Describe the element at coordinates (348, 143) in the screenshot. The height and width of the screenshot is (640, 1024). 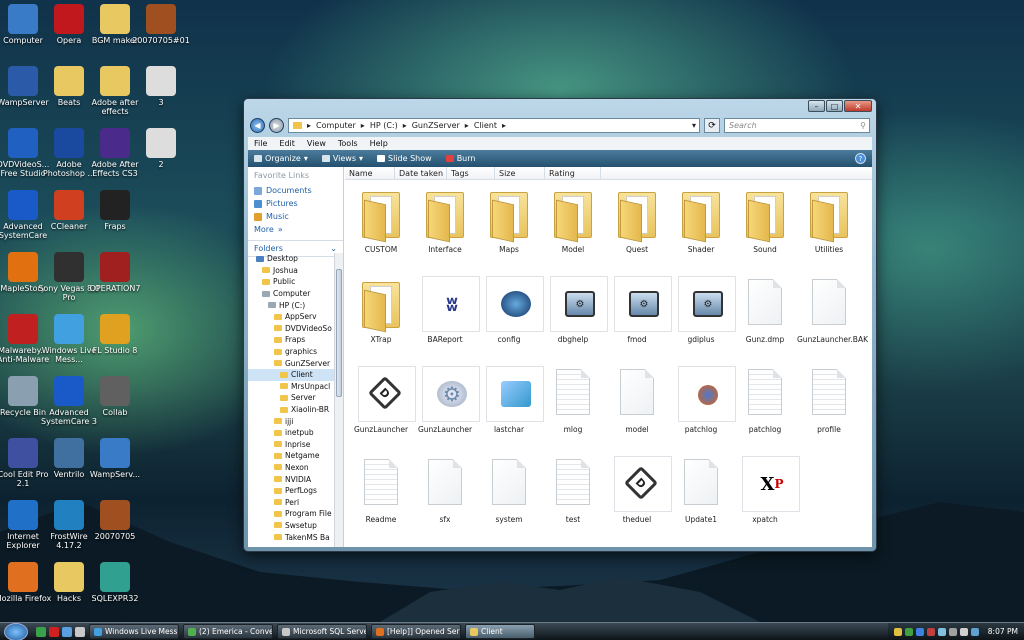
I see `menu-item-tools: Tools` at that location.